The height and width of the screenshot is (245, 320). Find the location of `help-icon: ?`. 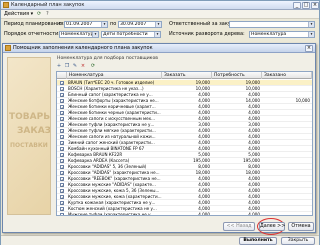

help-icon: ? is located at coordinates (49, 14).